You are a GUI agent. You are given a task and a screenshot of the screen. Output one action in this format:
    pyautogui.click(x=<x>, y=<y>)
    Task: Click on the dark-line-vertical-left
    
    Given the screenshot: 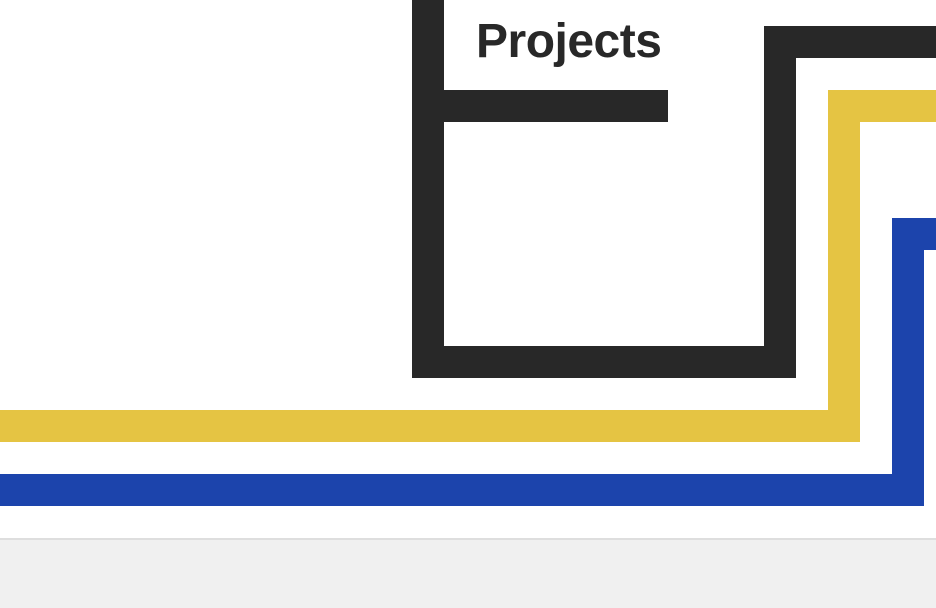 What is the action you would take?
    pyautogui.click(x=428, y=189)
    